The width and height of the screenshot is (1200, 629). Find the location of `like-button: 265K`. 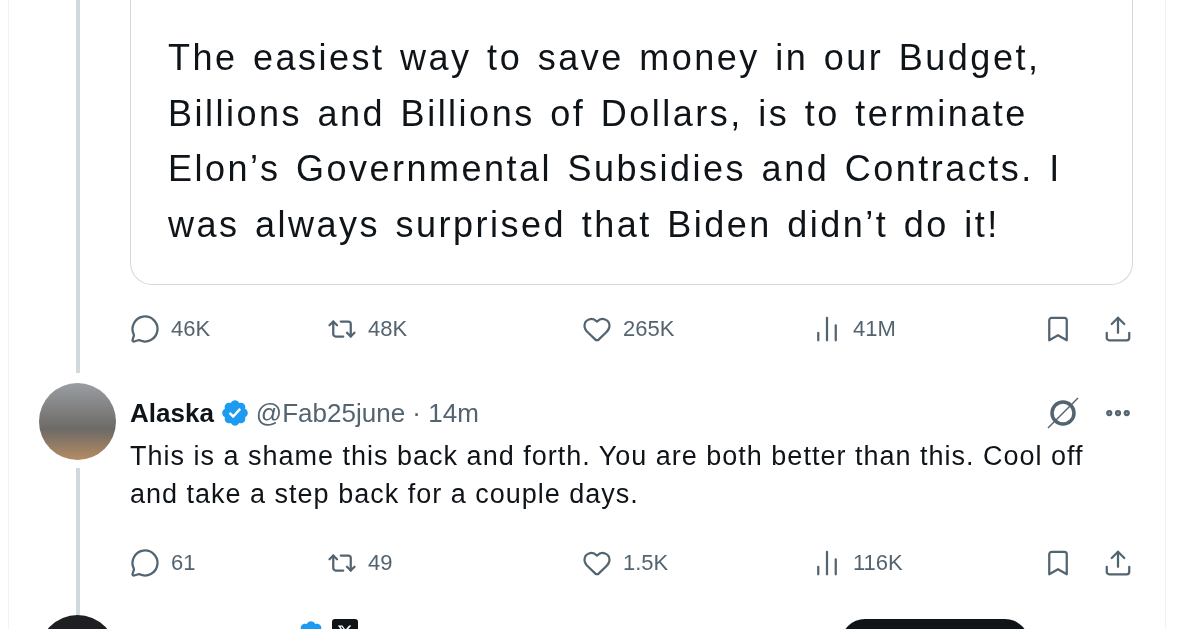

like-button: 265K is located at coordinates (697, 329).